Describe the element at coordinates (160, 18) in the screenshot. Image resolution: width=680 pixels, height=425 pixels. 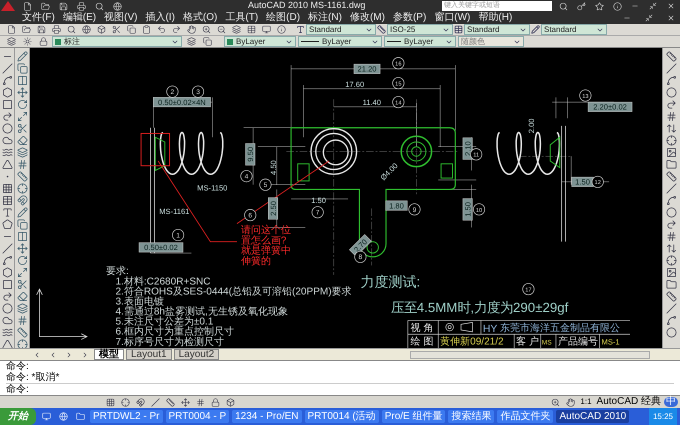
I see `menu-item: 插入(I)` at that location.